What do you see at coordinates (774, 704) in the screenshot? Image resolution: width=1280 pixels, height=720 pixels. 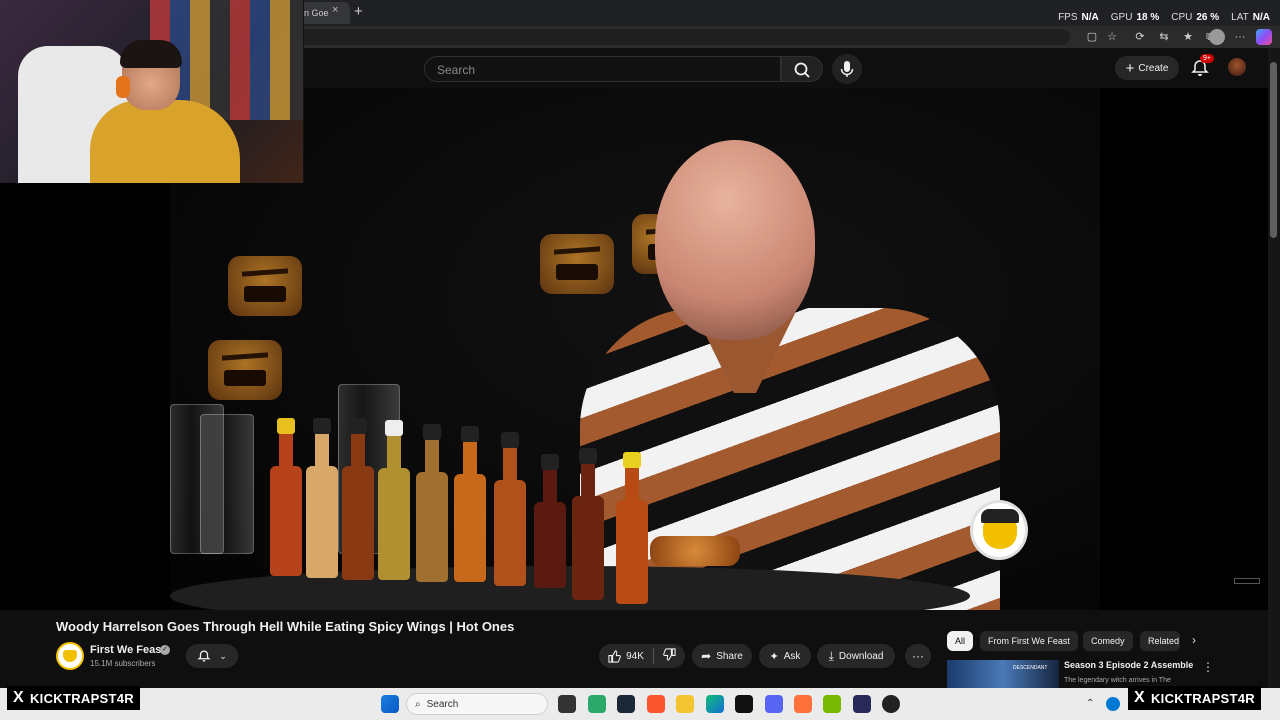 I see `discord-icon` at bounding box center [774, 704].